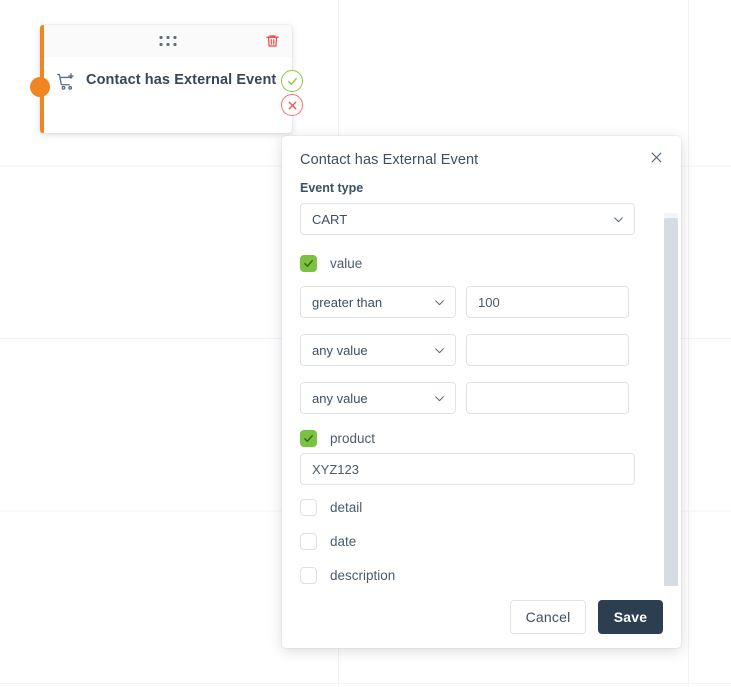  I want to click on cart-plus-icon, so click(66, 82).